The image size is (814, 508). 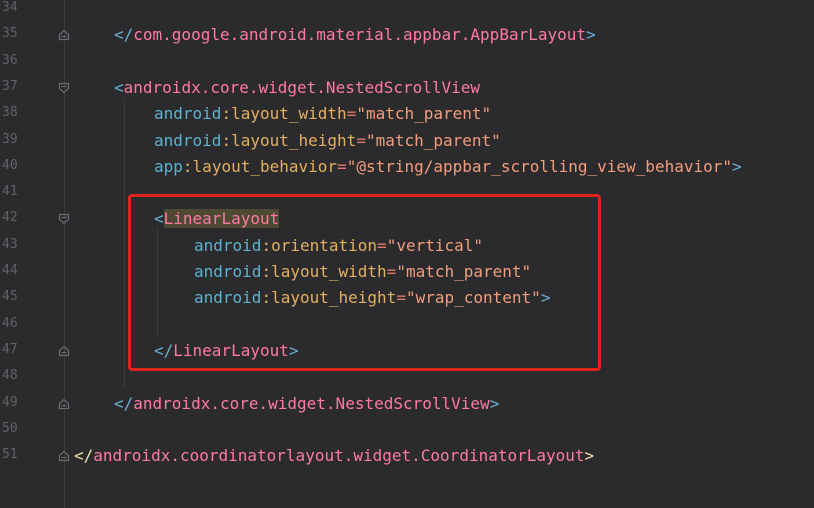 What do you see at coordinates (10, 7) in the screenshot?
I see `line-number: 34` at bounding box center [10, 7].